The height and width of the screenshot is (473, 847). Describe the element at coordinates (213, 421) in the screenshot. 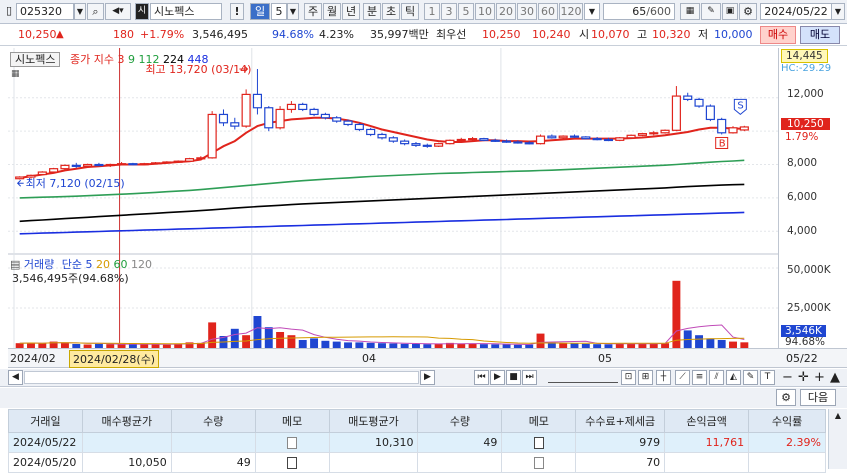

I see `col-buy-qty: 수량` at that location.